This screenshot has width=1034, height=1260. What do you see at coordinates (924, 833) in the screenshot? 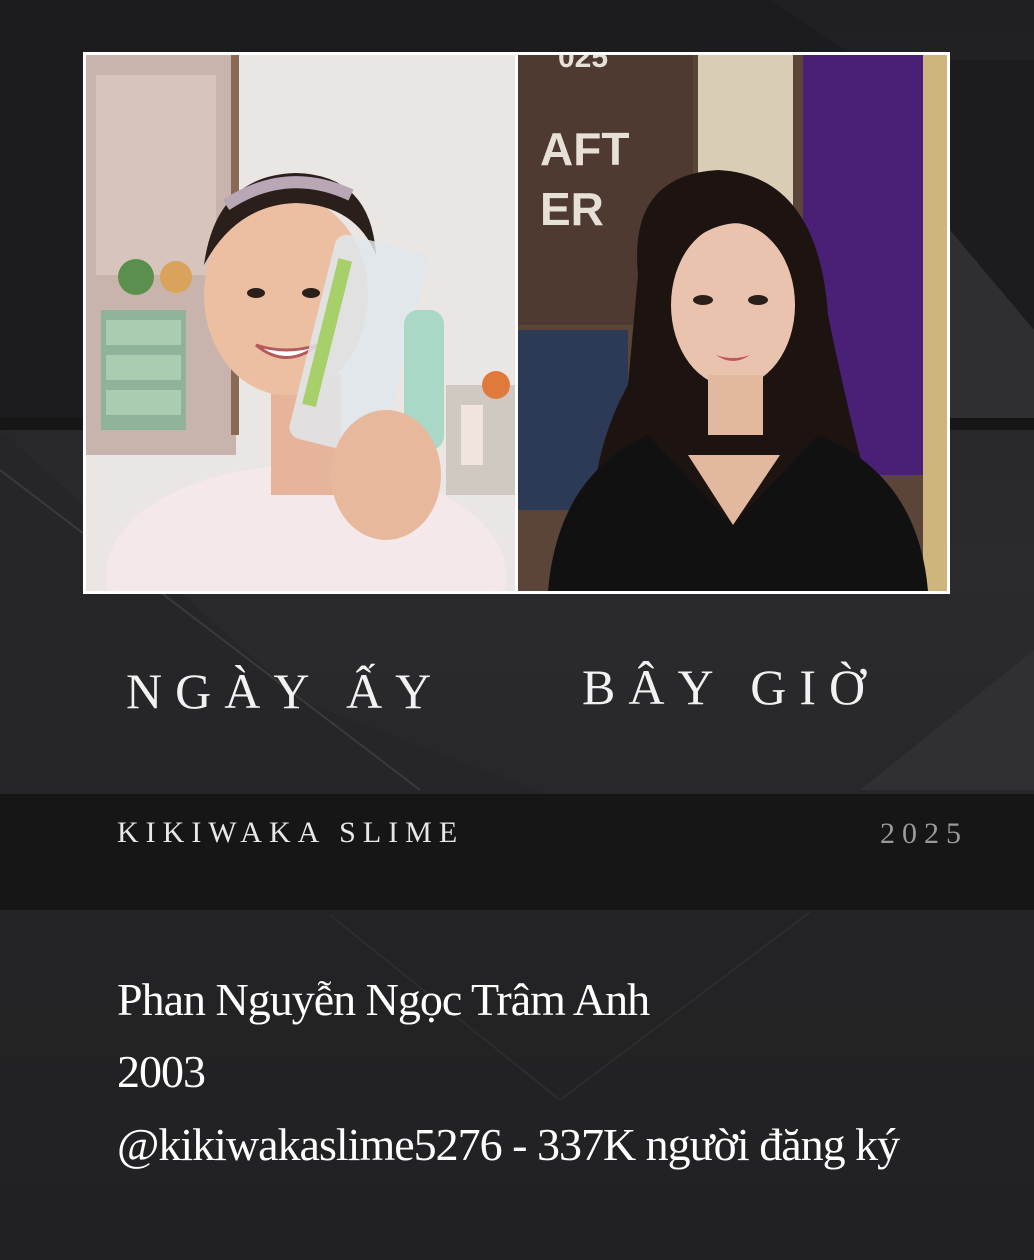
I see `year-label: 2025` at bounding box center [924, 833].